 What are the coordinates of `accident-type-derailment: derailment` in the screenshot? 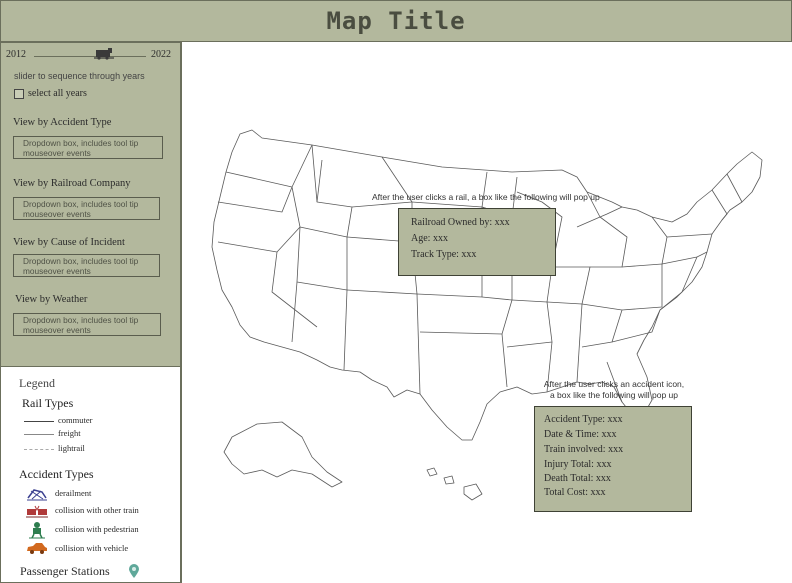 It's located at (73, 493).